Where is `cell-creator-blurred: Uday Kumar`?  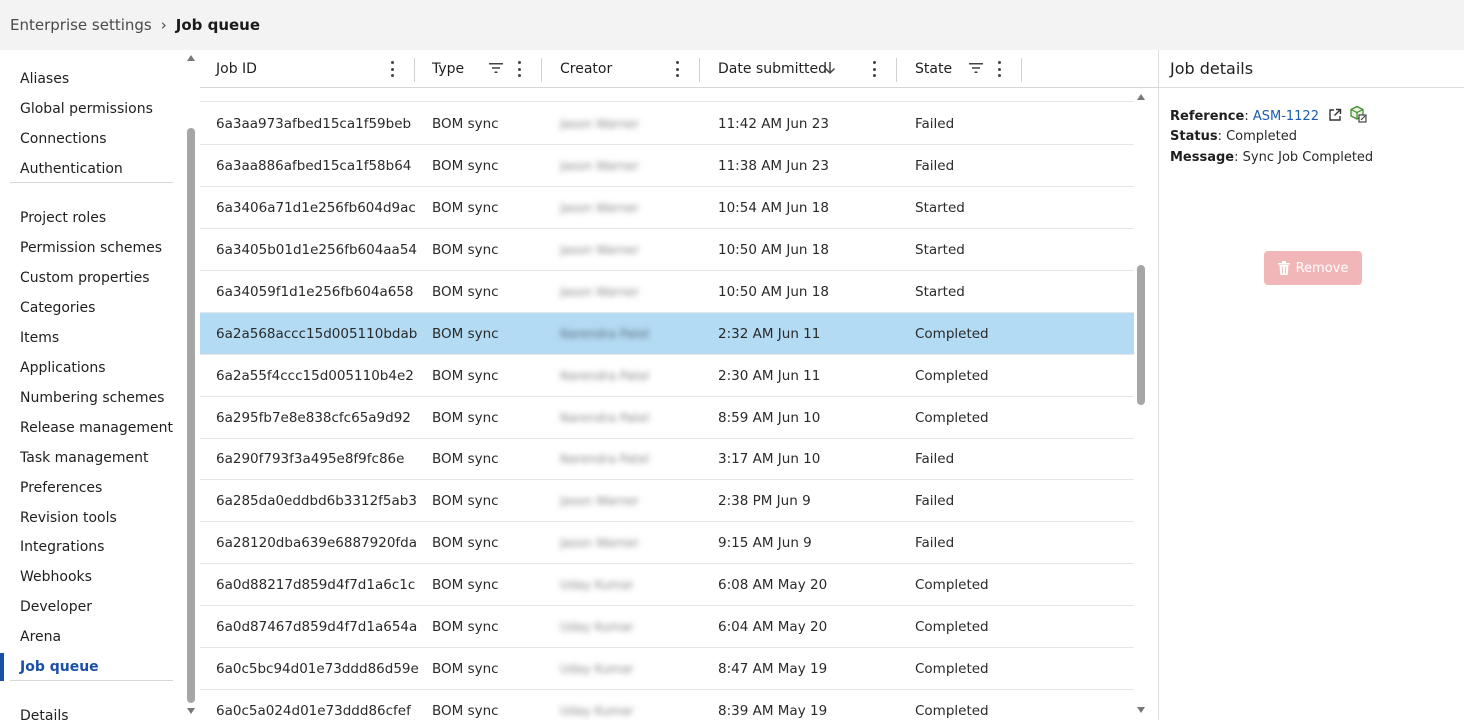 cell-creator-blurred: Uday Kumar is located at coordinates (597, 669).